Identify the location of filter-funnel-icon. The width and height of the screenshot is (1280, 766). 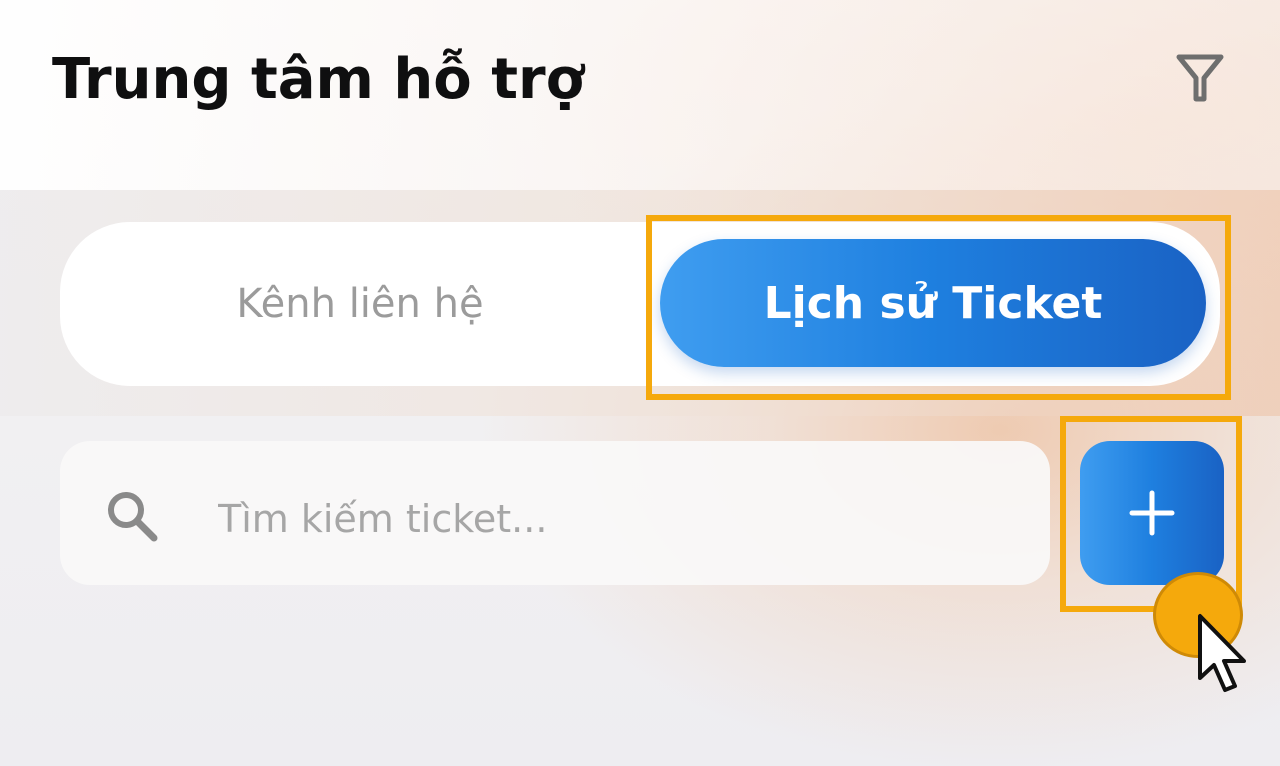
(1200, 78).